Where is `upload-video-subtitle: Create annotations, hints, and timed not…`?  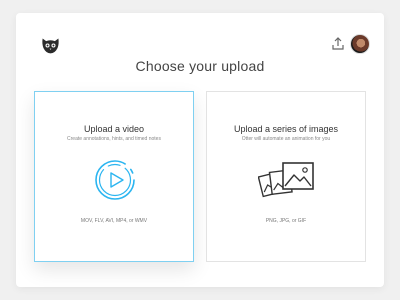
upload-video-subtitle: Create annotations, hints, and timed not… is located at coordinates (114, 139).